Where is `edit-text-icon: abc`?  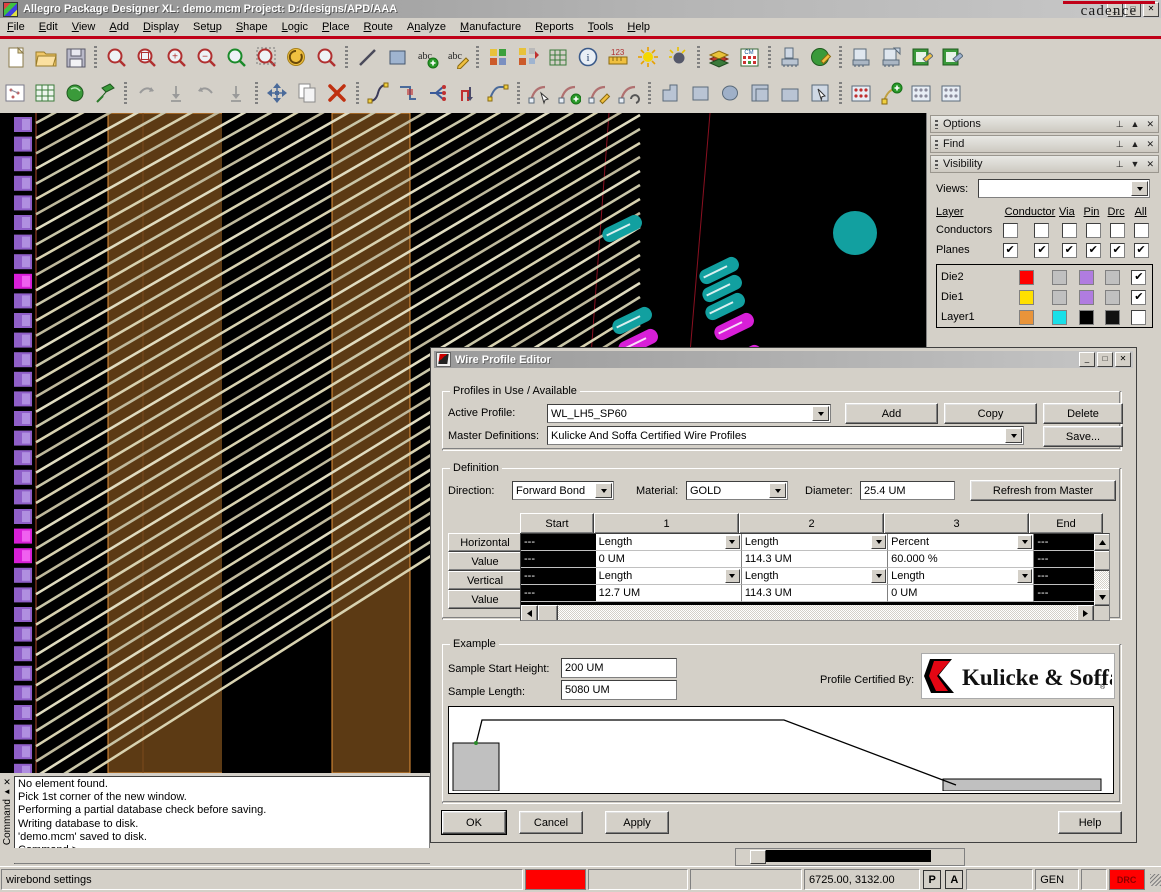
edit-text-icon: abc is located at coordinates (457, 57).